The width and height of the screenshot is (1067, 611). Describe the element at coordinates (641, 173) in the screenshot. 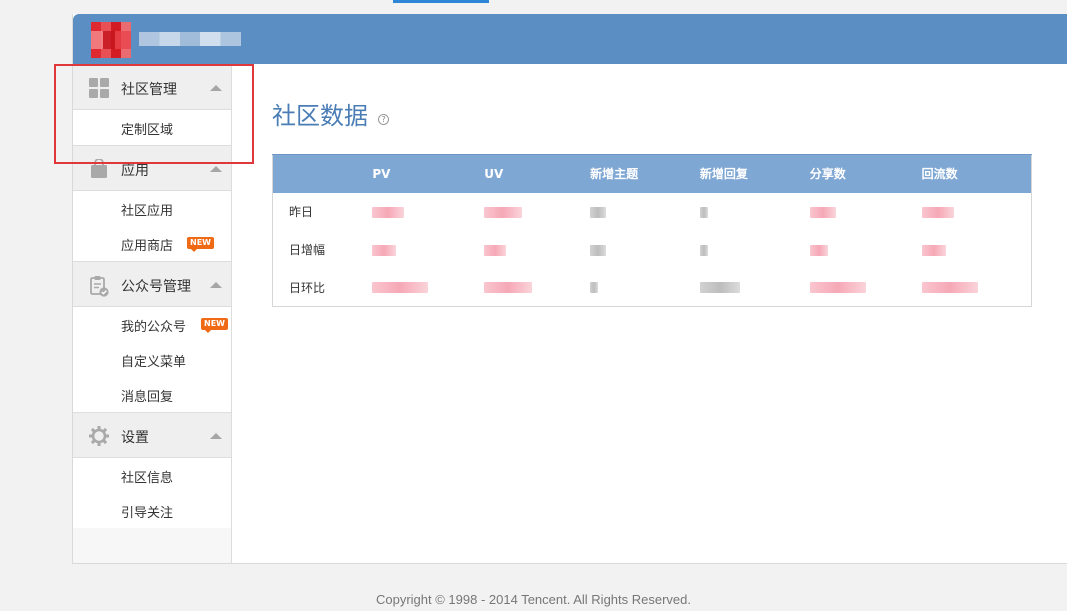

I see `table-header-cell: 新增主题` at that location.